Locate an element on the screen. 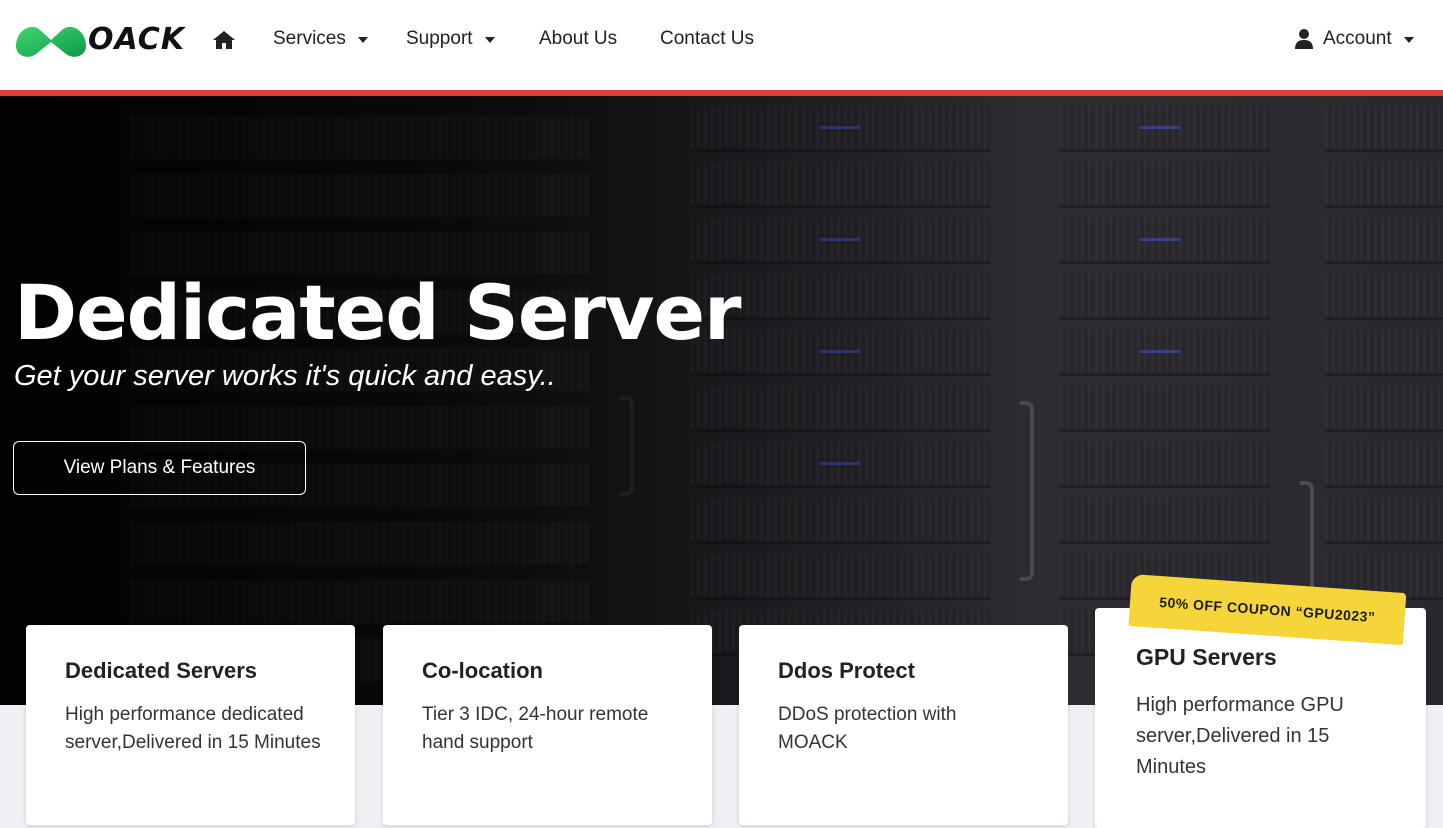 The height and width of the screenshot is (828, 1443). nav-about-us: About Us is located at coordinates (578, 39).